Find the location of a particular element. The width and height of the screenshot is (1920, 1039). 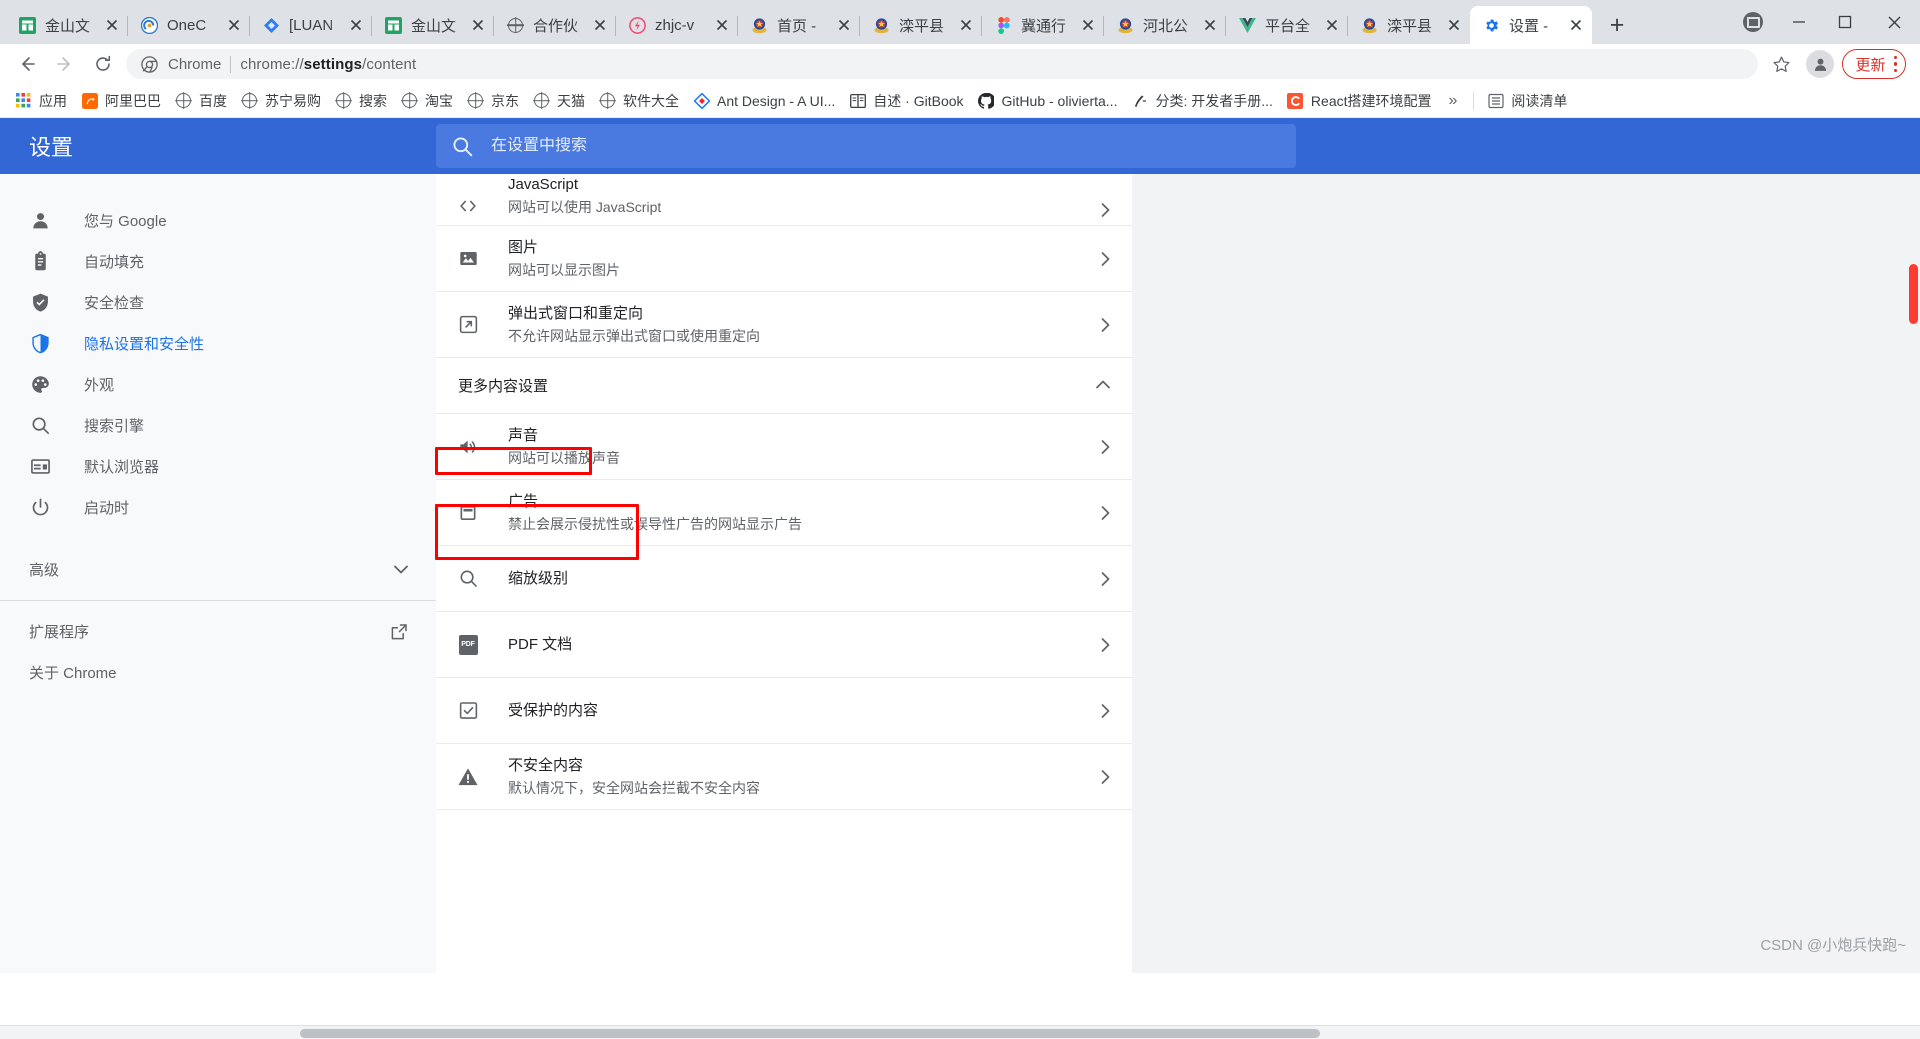

browser-tab: zhjc-v is located at coordinates (677, 25).